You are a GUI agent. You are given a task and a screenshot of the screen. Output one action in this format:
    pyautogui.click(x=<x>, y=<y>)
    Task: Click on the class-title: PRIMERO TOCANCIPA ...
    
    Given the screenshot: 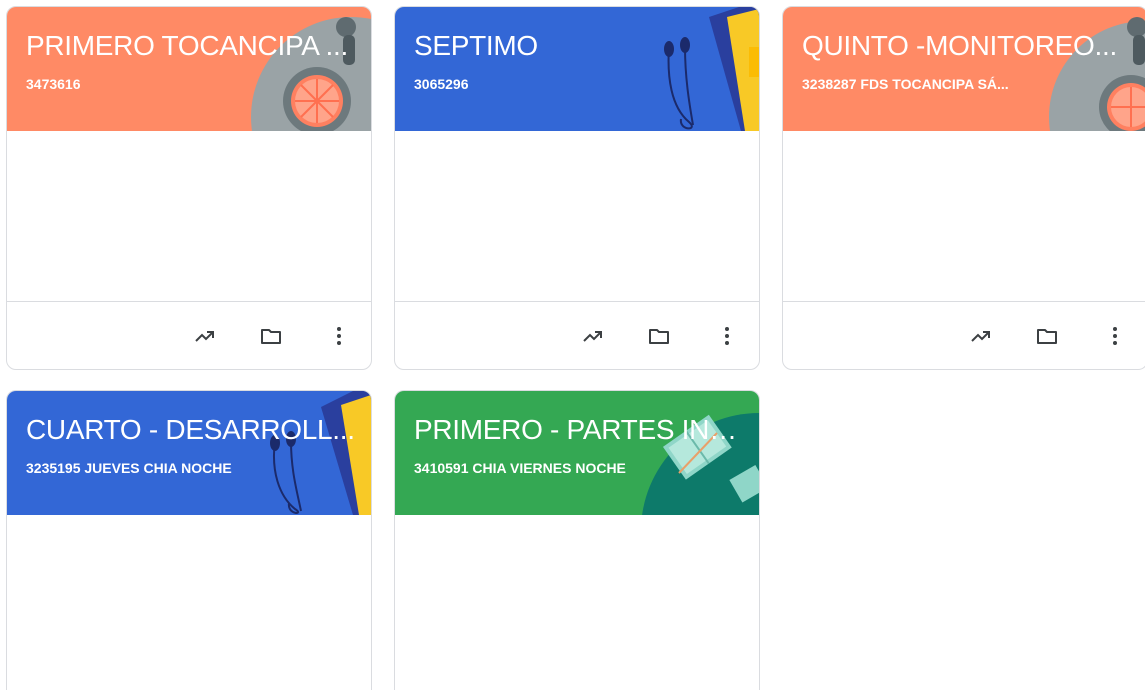 What is the action you would take?
    pyautogui.click(x=191, y=46)
    